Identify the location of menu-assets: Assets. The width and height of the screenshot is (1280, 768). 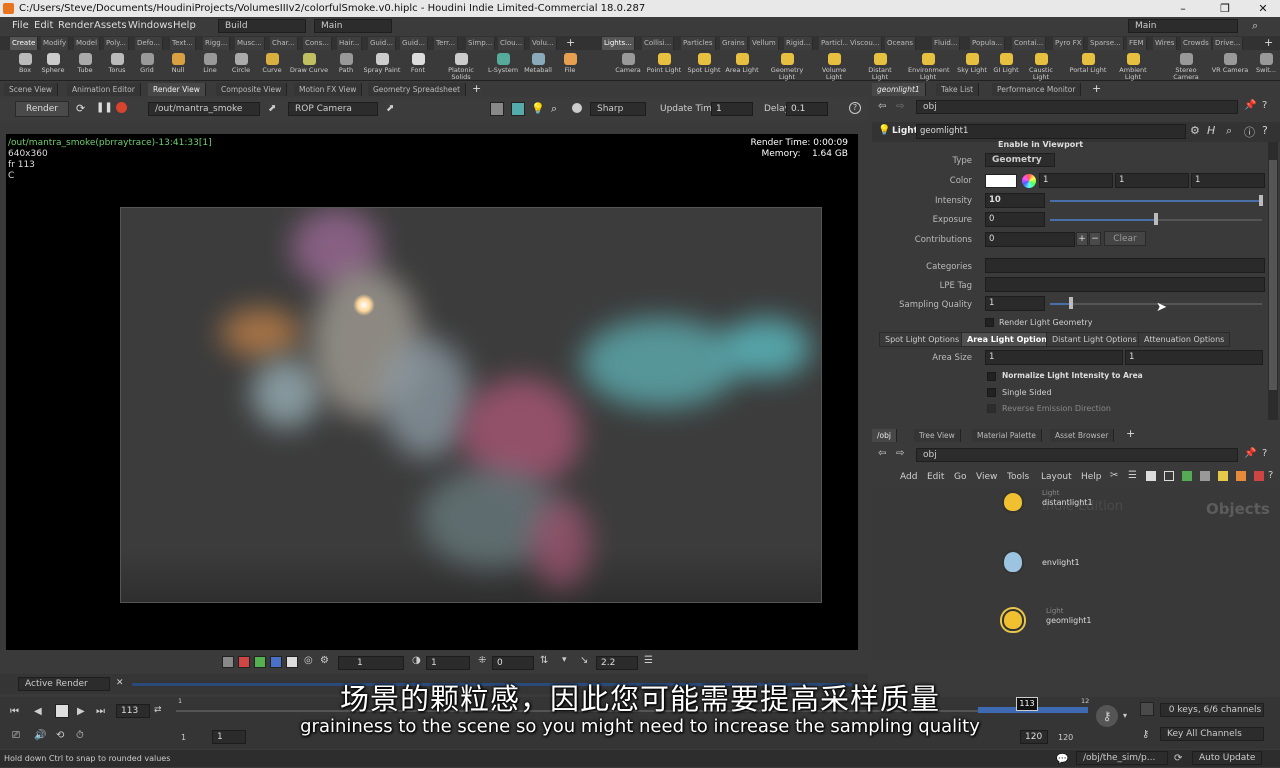
(110, 25).